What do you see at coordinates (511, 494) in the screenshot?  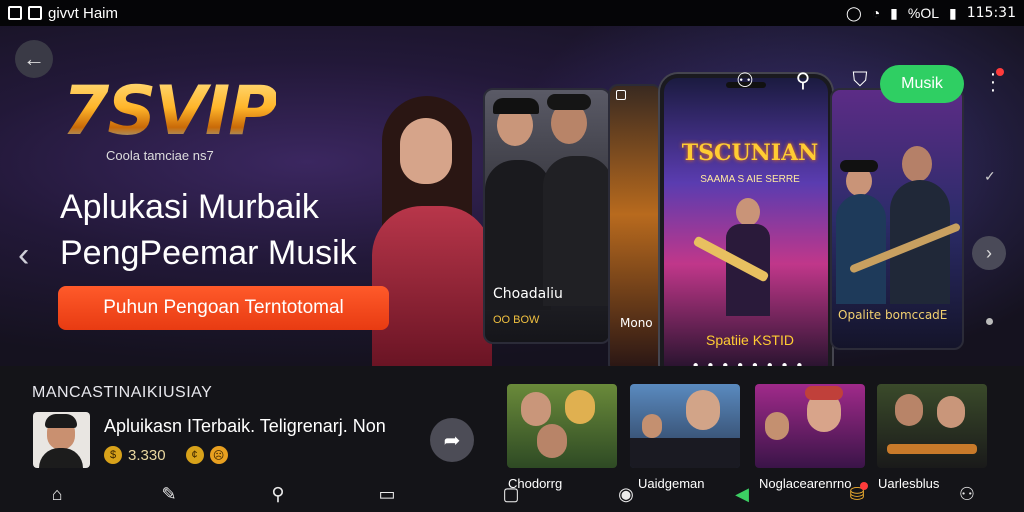 I see `library-icon: ▢` at bounding box center [511, 494].